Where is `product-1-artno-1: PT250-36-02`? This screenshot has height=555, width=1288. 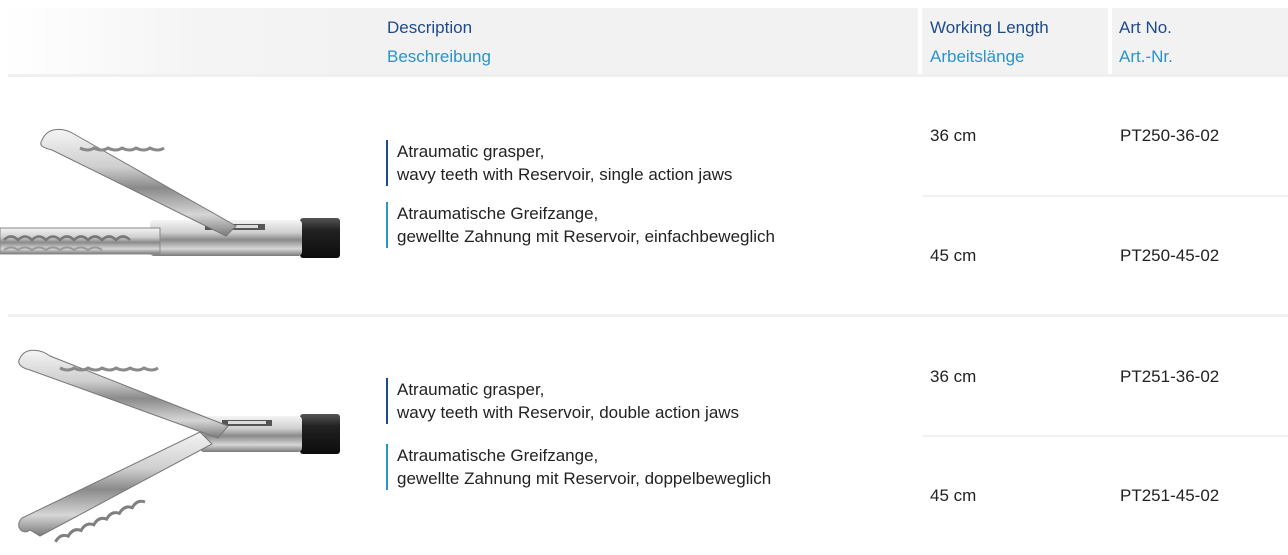
product-1-artno-1: PT250-36-02 is located at coordinates (1170, 135).